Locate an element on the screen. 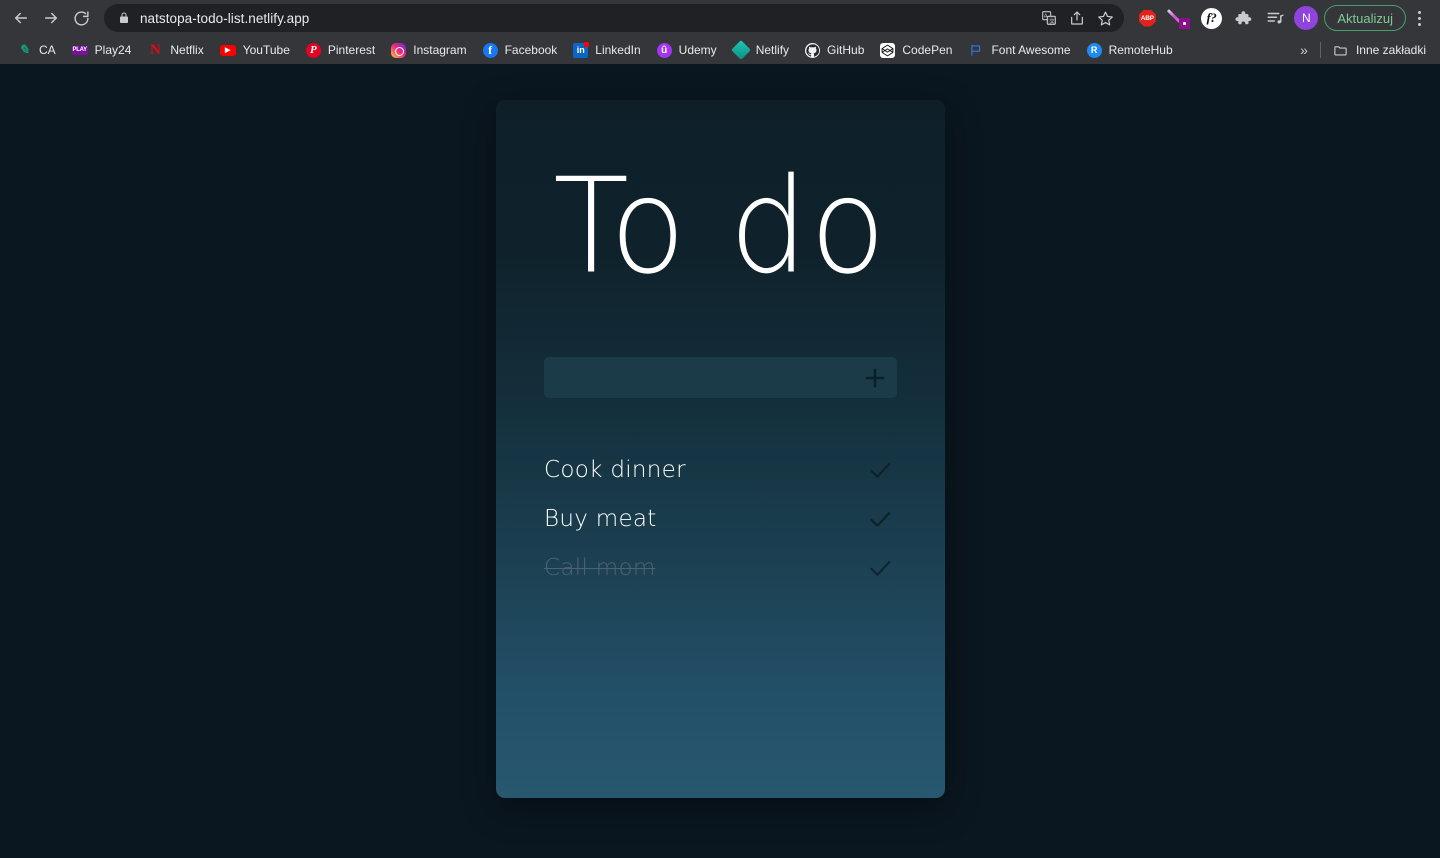 The image size is (1440, 858). forward-arrow-icon is located at coordinates (51, 18).